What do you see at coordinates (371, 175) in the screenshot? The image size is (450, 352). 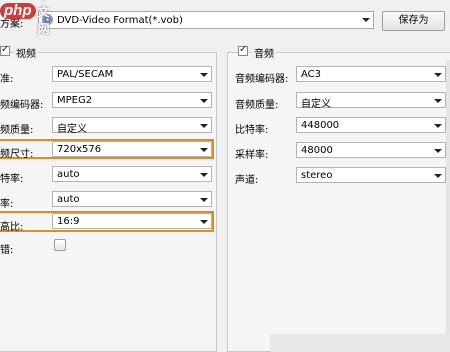 I see `channels-select: stereo` at bounding box center [371, 175].